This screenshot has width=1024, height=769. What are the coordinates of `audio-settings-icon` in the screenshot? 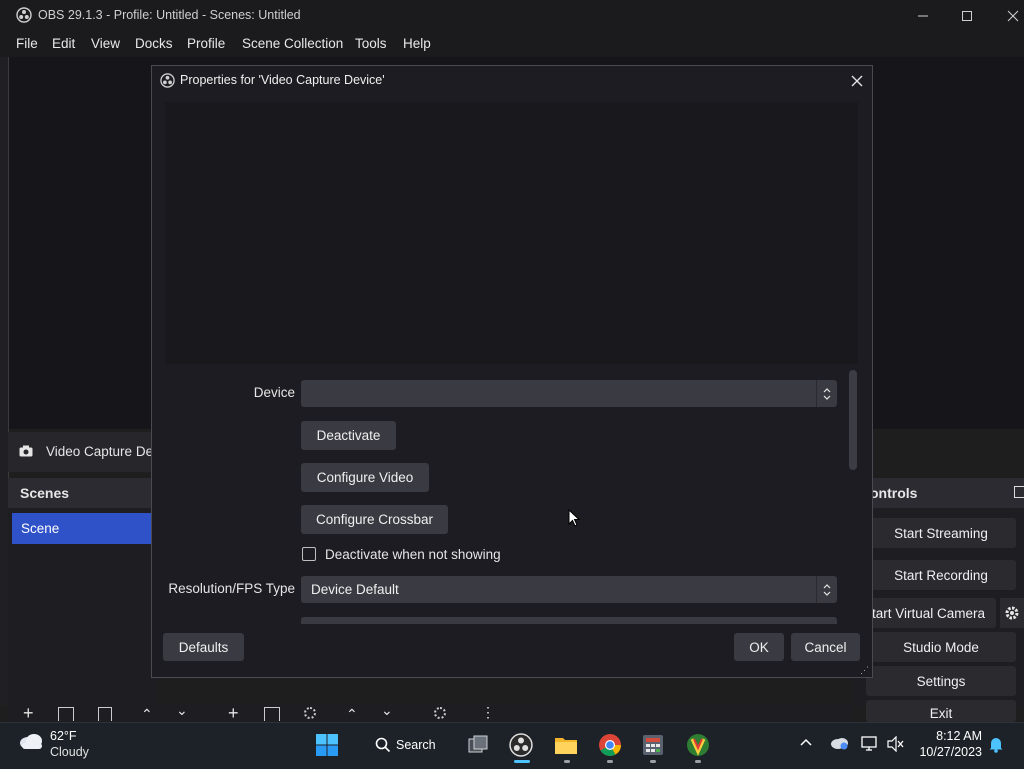 It's located at (440, 713).